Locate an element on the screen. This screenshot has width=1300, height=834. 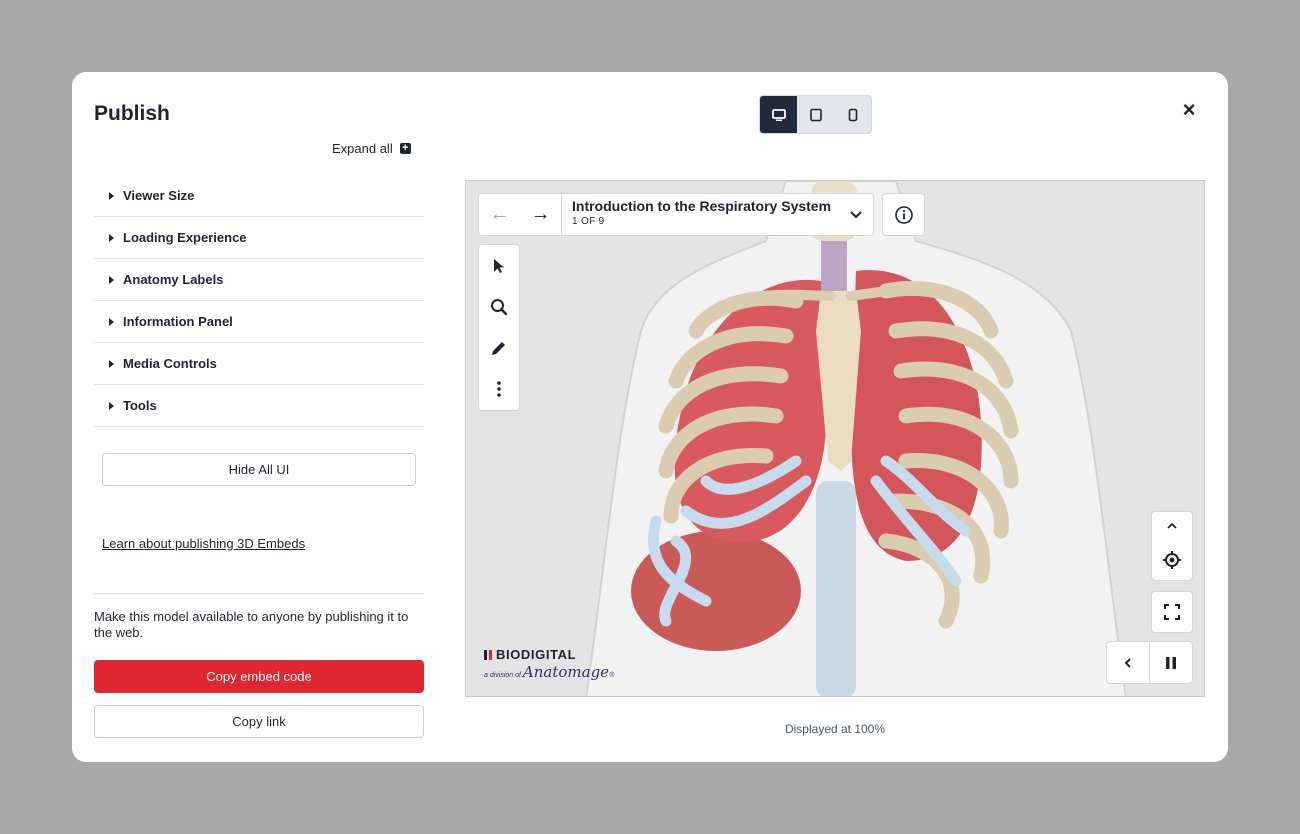
section-viewer-size: Viewer Size is located at coordinates (259, 196).